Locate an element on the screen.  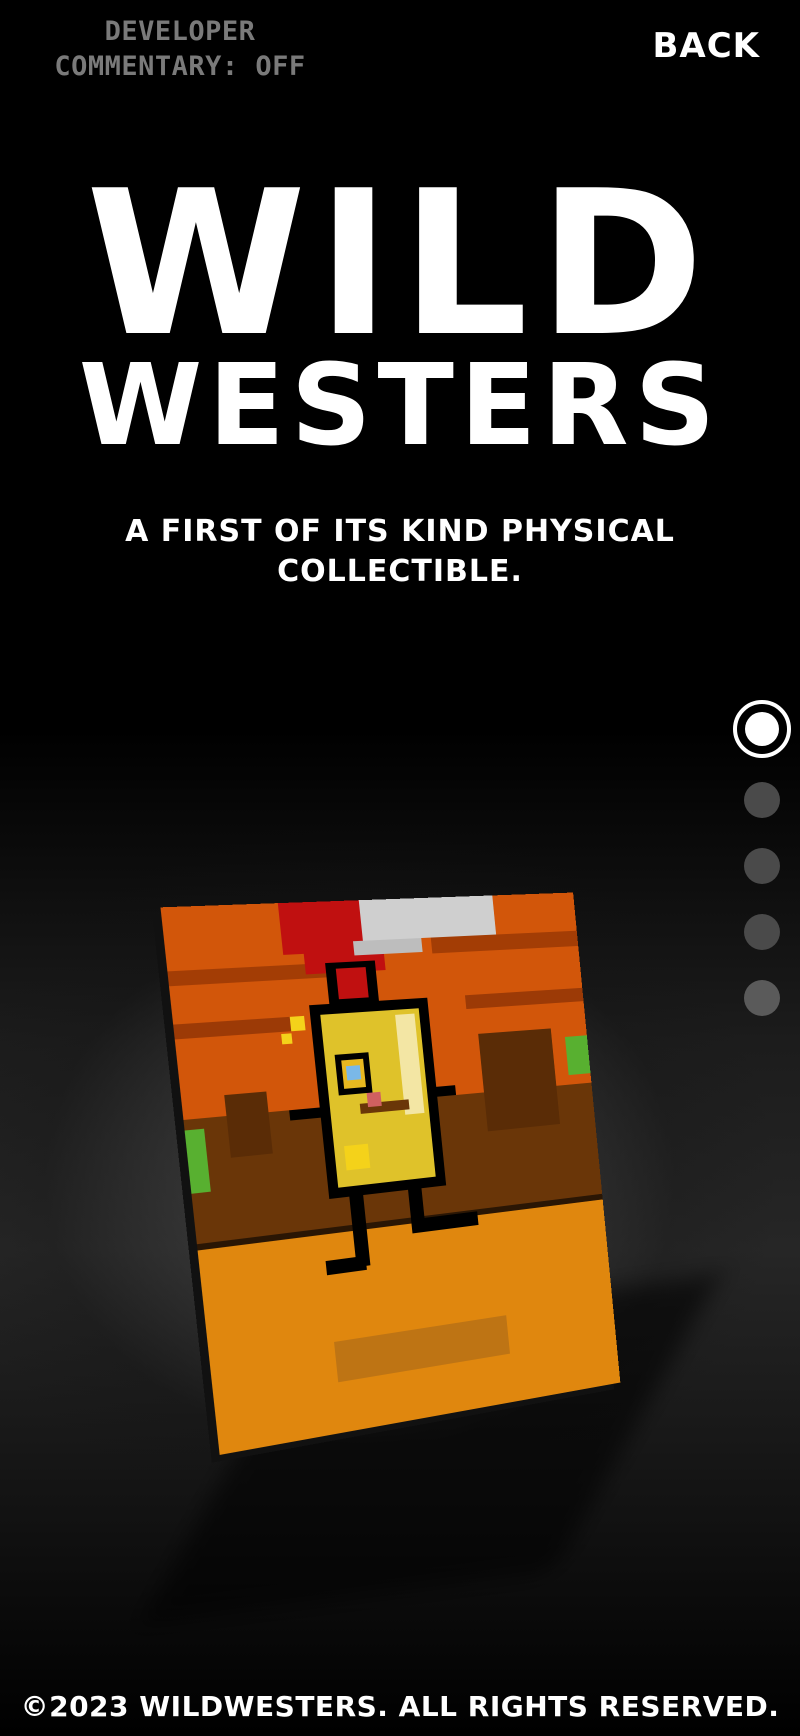
copyright-footer: ©2023 WILDWESTERS. ALL RIGHTS RESERVED. is located at coordinates (400, 1706).